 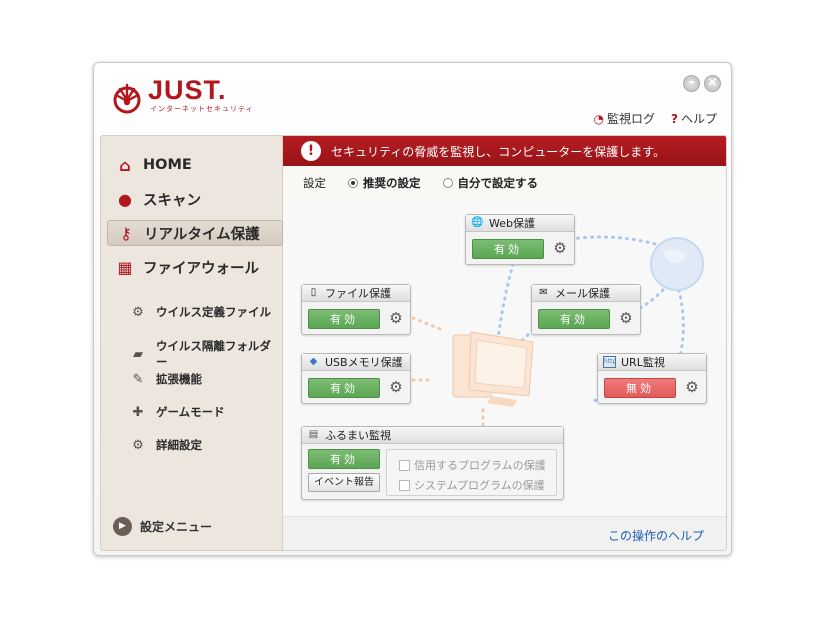 What do you see at coordinates (122, 526) in the screenshot?
I see `play-circle-icon: ▶` at bounding box center [122, 526].